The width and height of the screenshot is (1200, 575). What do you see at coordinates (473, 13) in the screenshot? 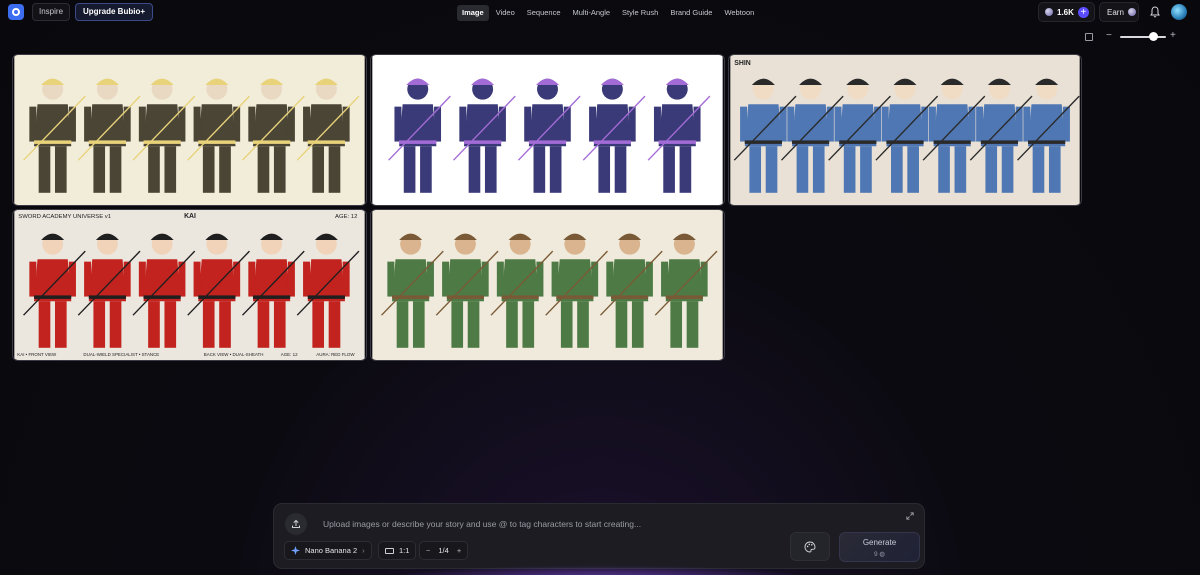
I see `tab-image: Image` at bounding box center [473, 13].